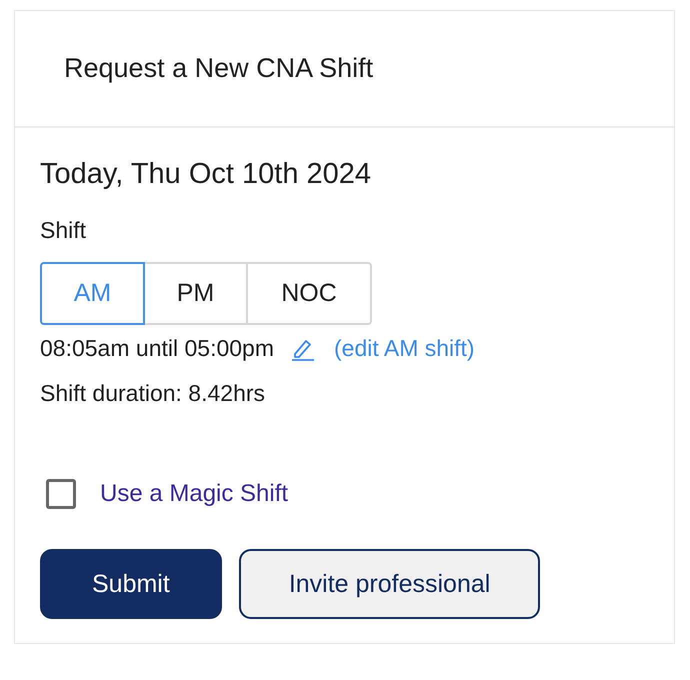 The height and width of the screenshot is (680, 690). What do you see at coordinates (153, 393) in the screenshot?
I see `shift-duration: Shift duration: 8.42hrs` at bounding box center [153, 393].